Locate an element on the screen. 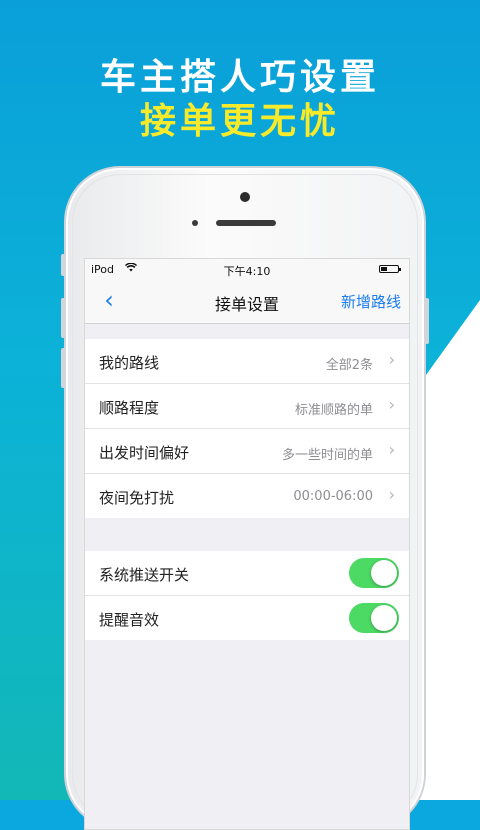  settings-row-my-routes: 我的路线 全部2条 › is located at coordinates (247, 361).